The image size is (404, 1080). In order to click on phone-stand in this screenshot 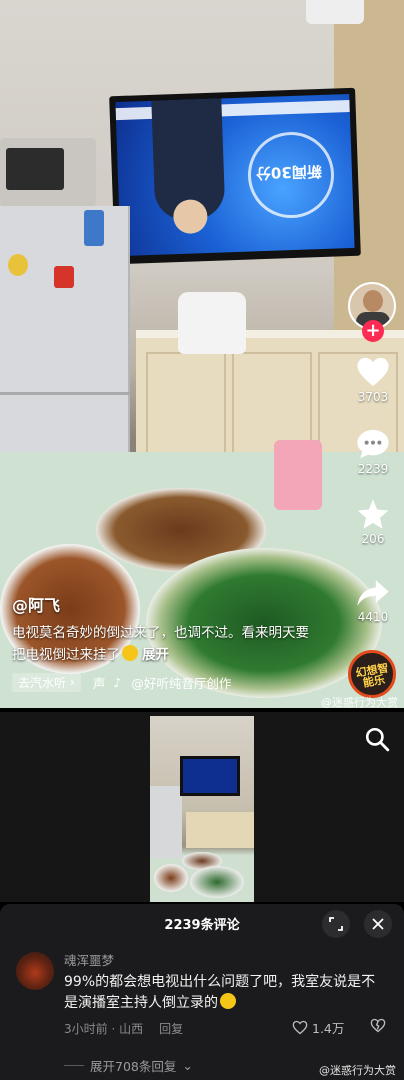, I will do `click(298, 475)`.